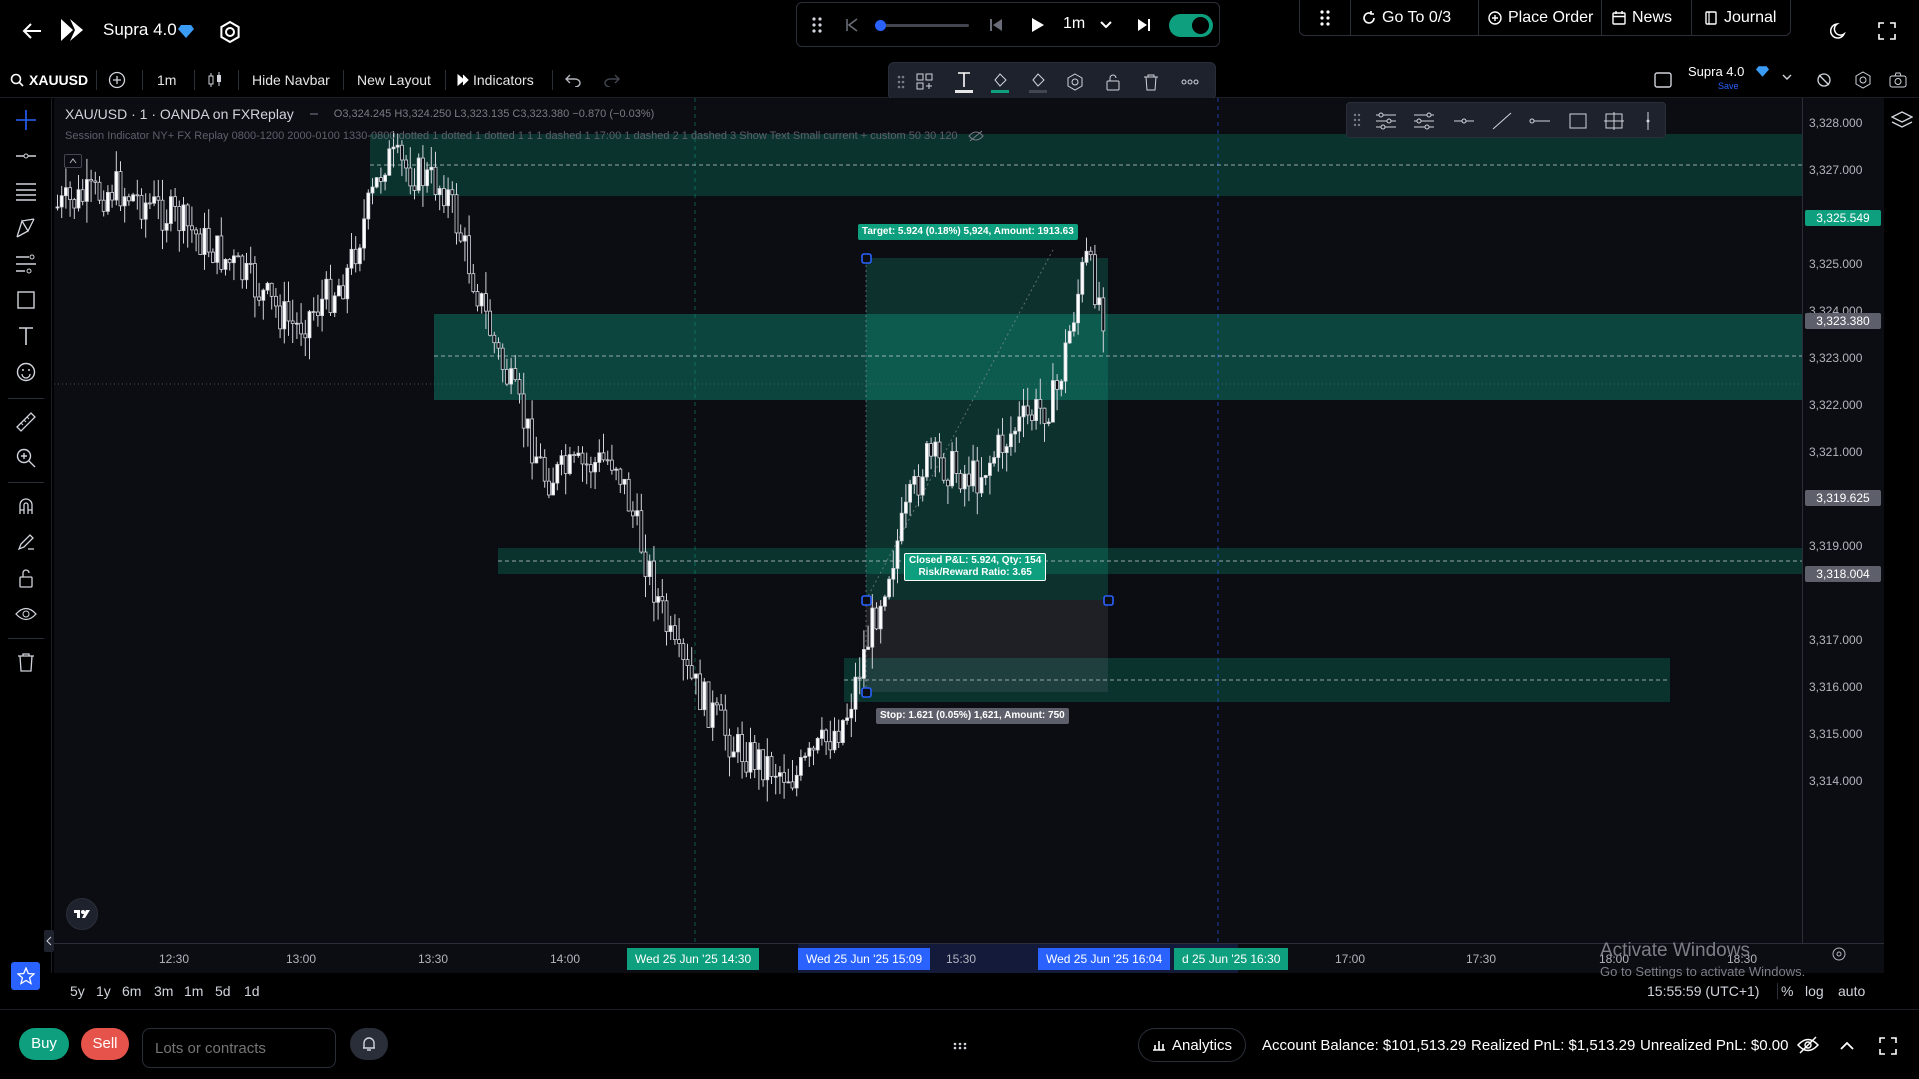  I want to click on settings-gear-icon, so click(230, 32).